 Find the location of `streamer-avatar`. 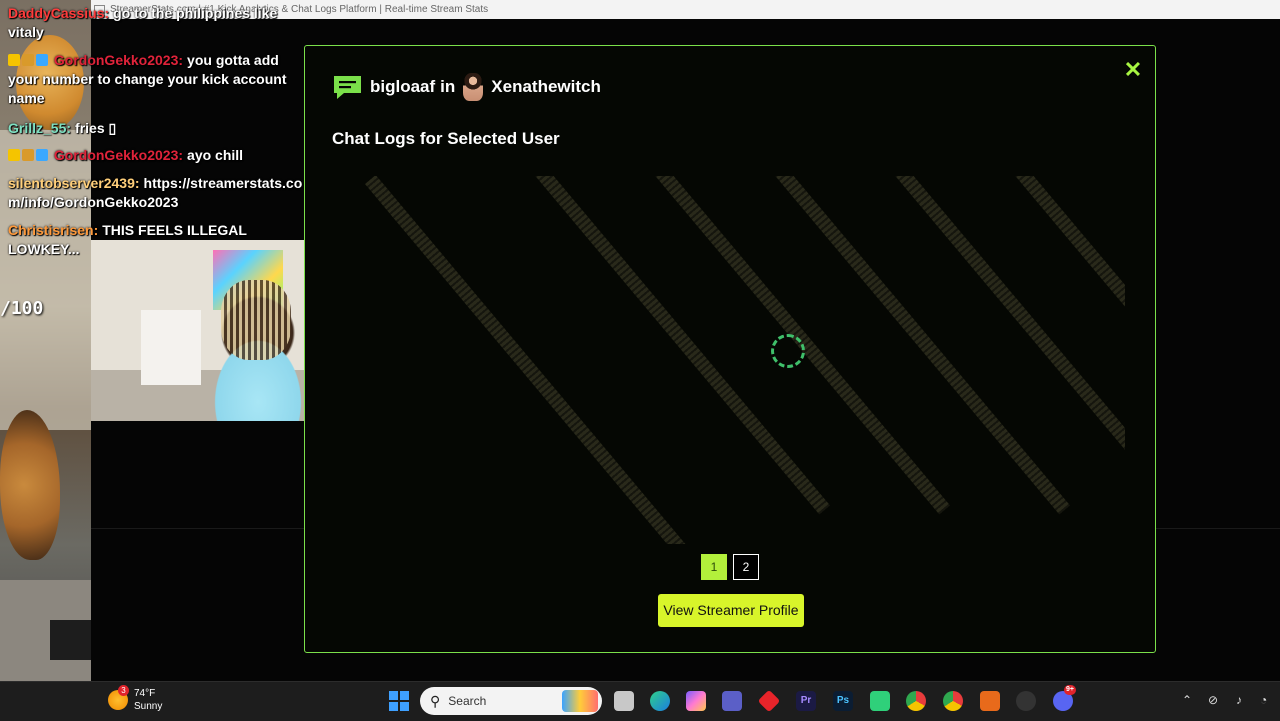

streamer-avatar is located at coordinates (473, 87).